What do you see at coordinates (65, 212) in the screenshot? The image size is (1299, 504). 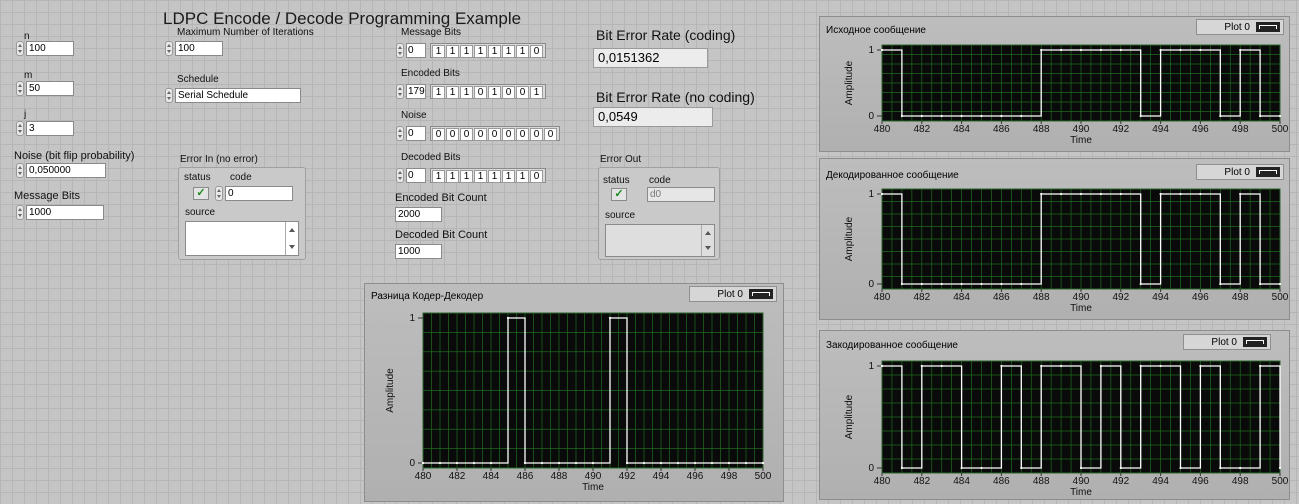 I see `message-bits-field: 1000` at bounding box center [65, 212].